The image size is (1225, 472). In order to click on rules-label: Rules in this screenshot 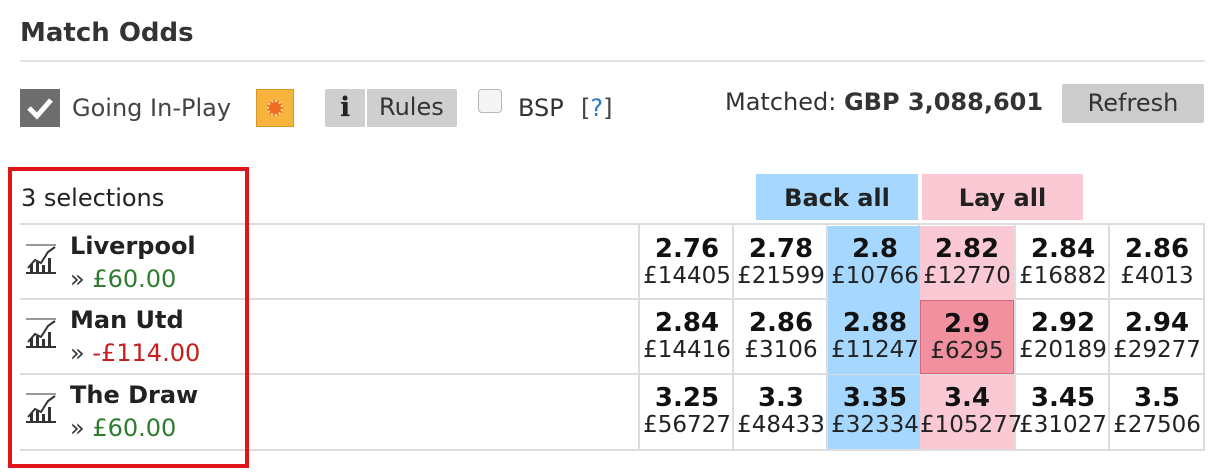, I will do `click(411, 107)`.